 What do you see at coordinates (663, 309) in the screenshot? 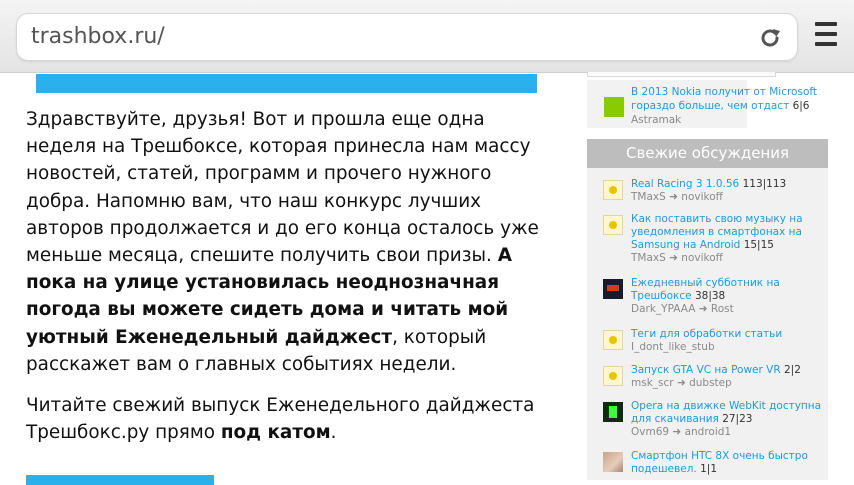
I see `post-author: Dark_YPAAA` at bounding box center [663, 309].